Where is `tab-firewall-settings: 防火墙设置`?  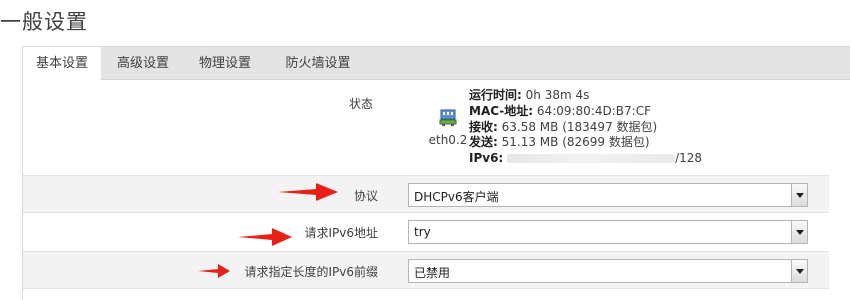 tab-firewall-settings: 防火墙设置 is located at coordinates (318, 63).